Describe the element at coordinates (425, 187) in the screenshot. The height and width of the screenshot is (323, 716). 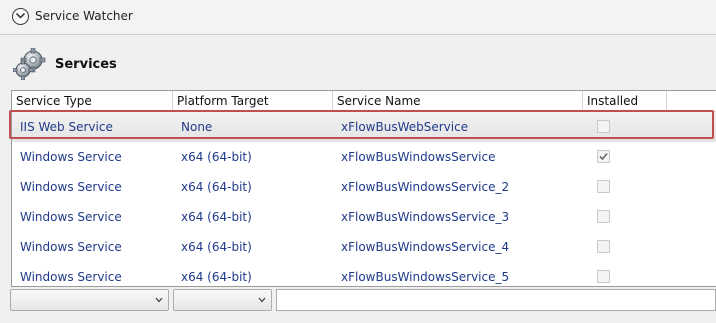
I see `cell-service-name: xFlowBusWindowsService_2` at that location.